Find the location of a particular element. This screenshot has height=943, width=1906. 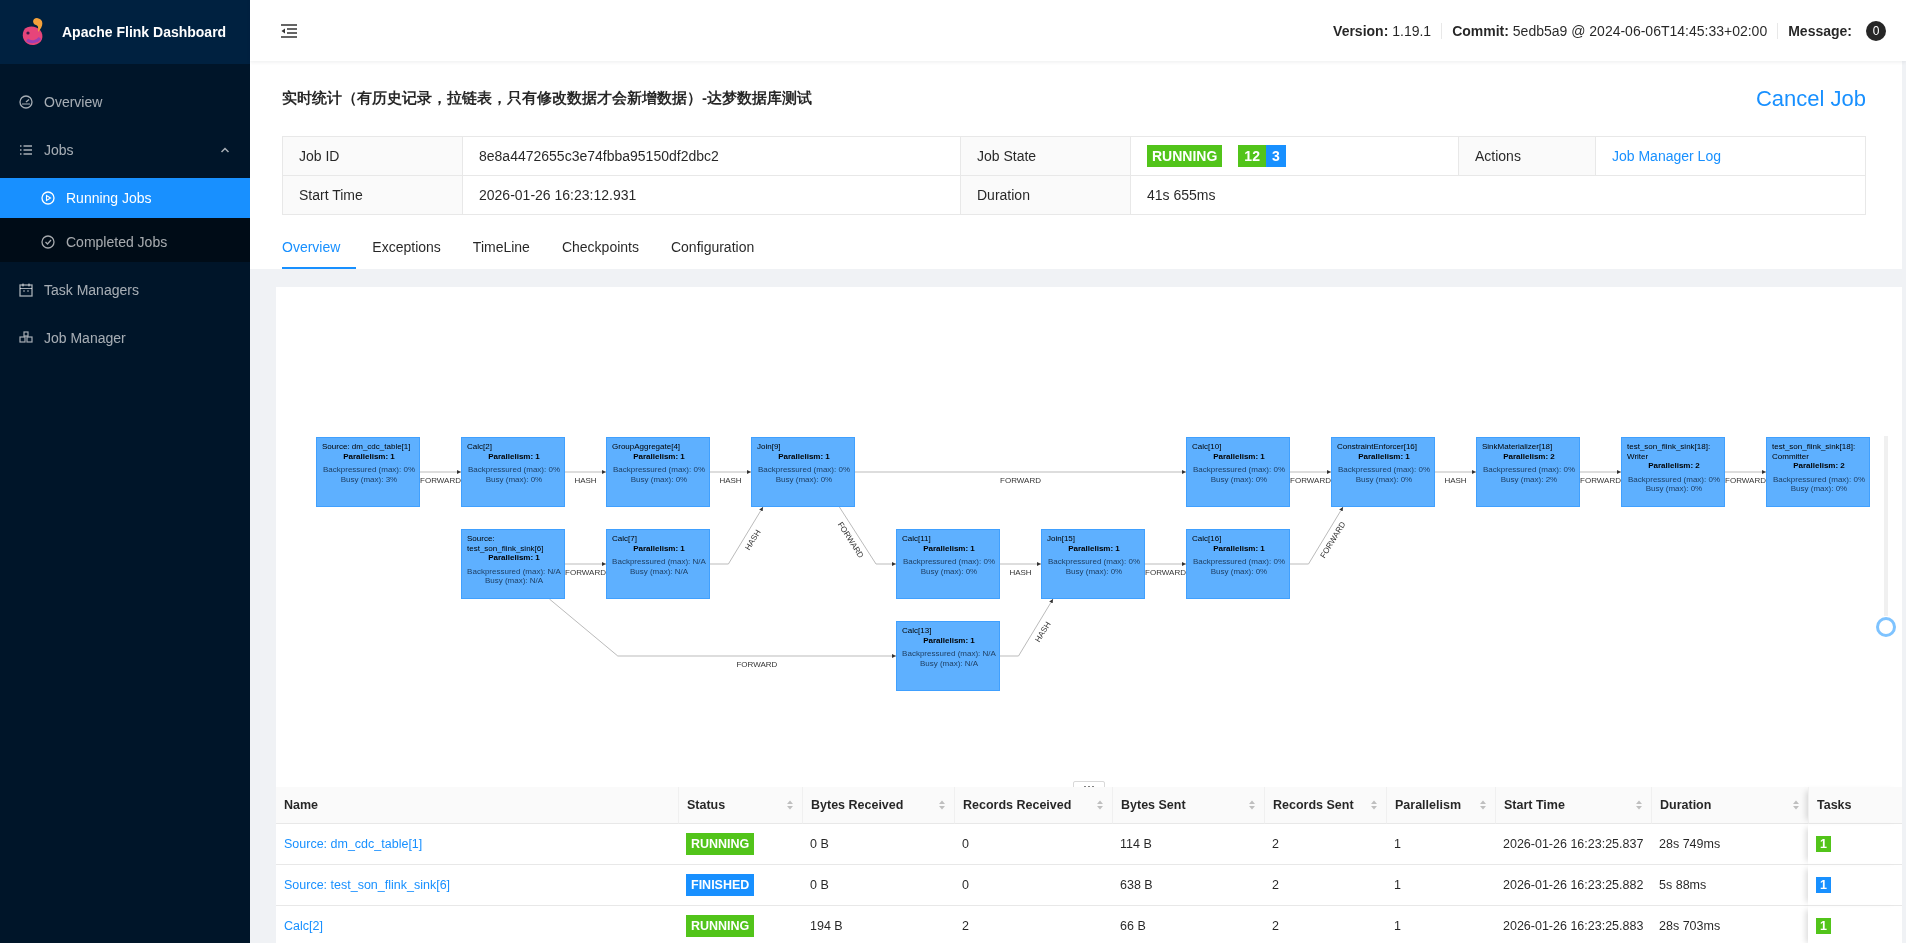

message-label: Message: is located at coordinates (1820, 30).